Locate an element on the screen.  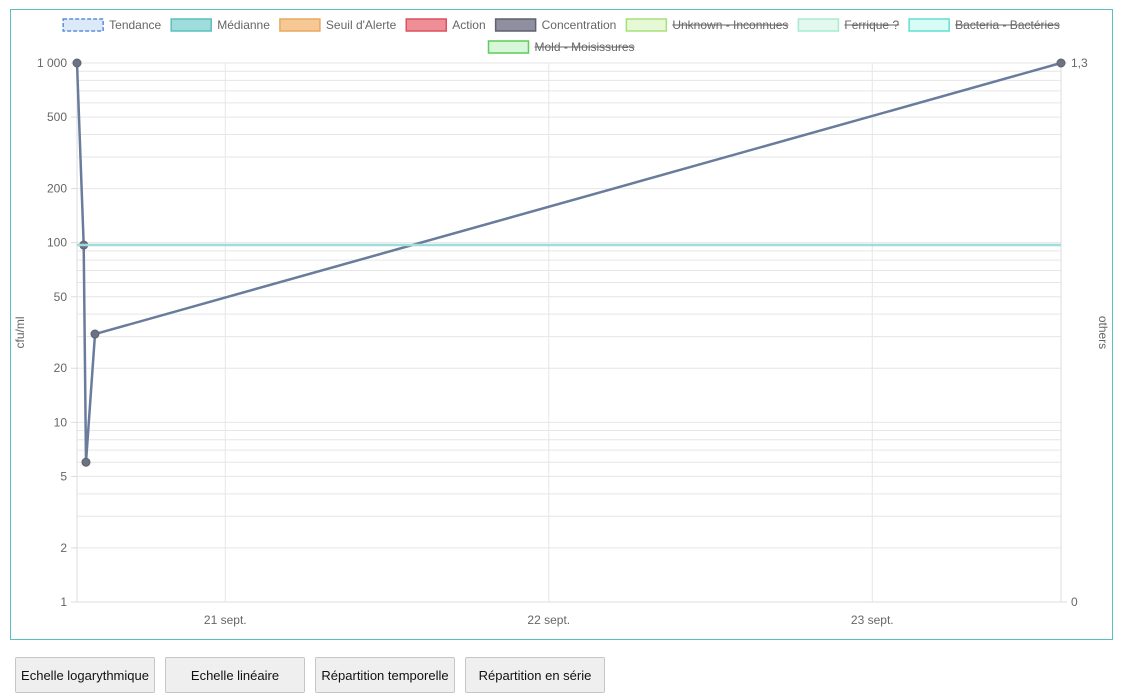
y-tick-label: 1 000 is located at coordinates (52, 63).